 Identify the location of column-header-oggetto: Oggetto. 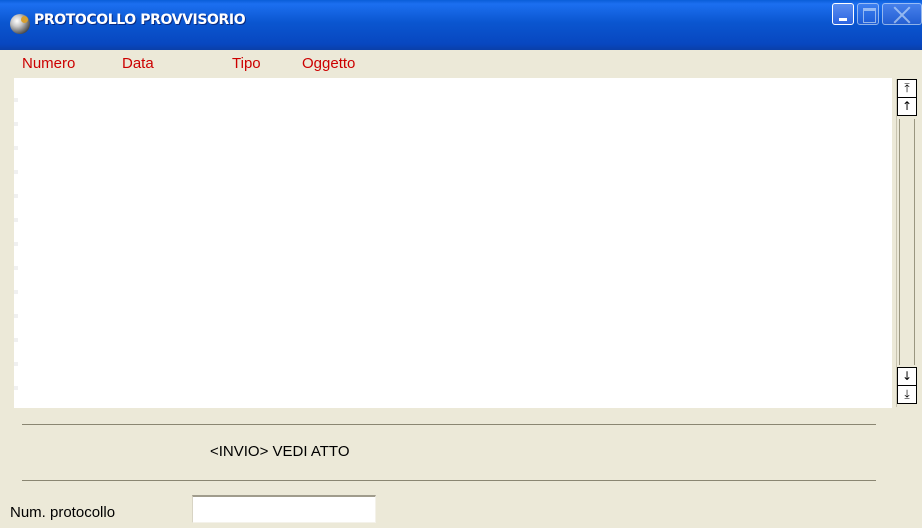
(329, 63).